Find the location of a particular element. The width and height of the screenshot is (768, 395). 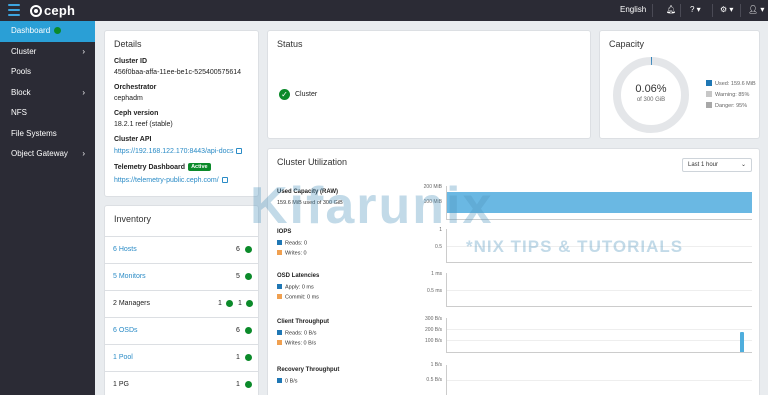

iops-writes-value: Writes: 0 is located at coordinates (296, 253).